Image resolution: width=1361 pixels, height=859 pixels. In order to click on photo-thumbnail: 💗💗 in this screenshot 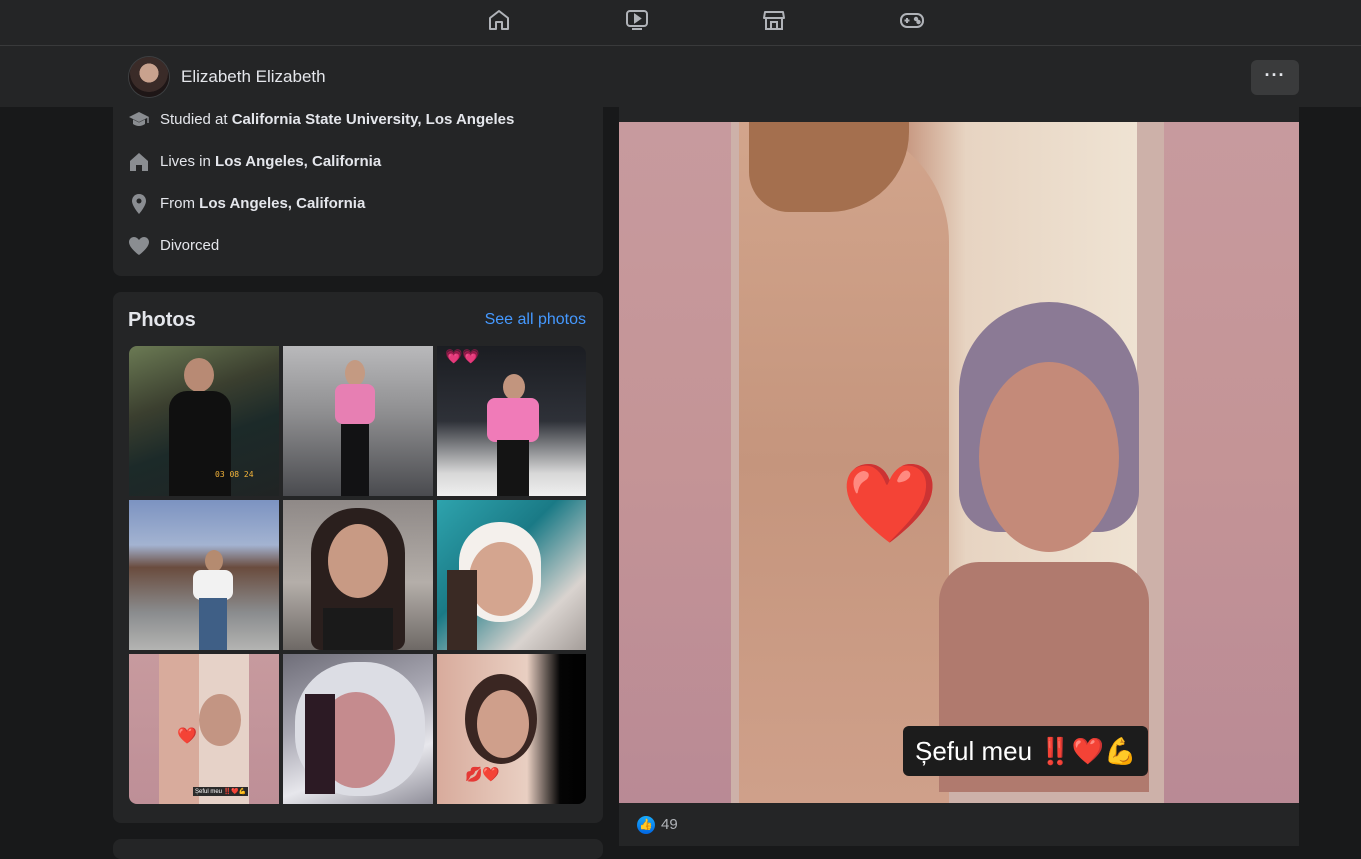, I will do `click(511, 421)`.